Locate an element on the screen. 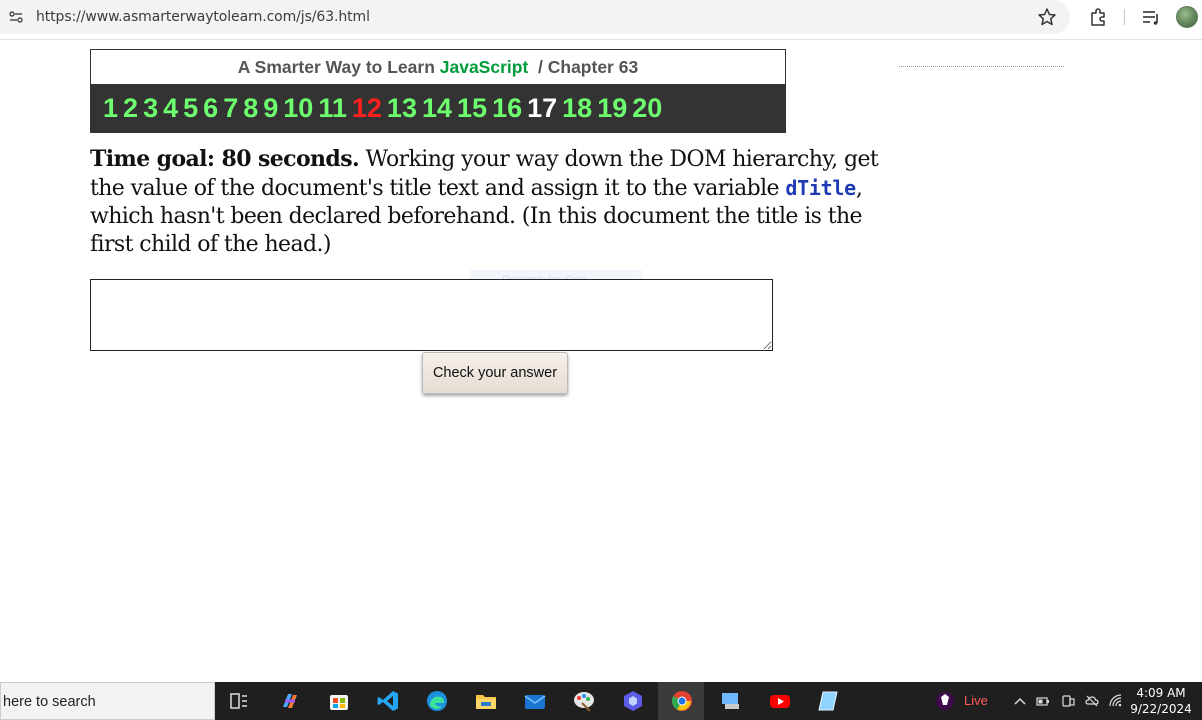 This screenshot has height=720, width=1202. microsoft-store-icon is located at coordinates (339, 701).